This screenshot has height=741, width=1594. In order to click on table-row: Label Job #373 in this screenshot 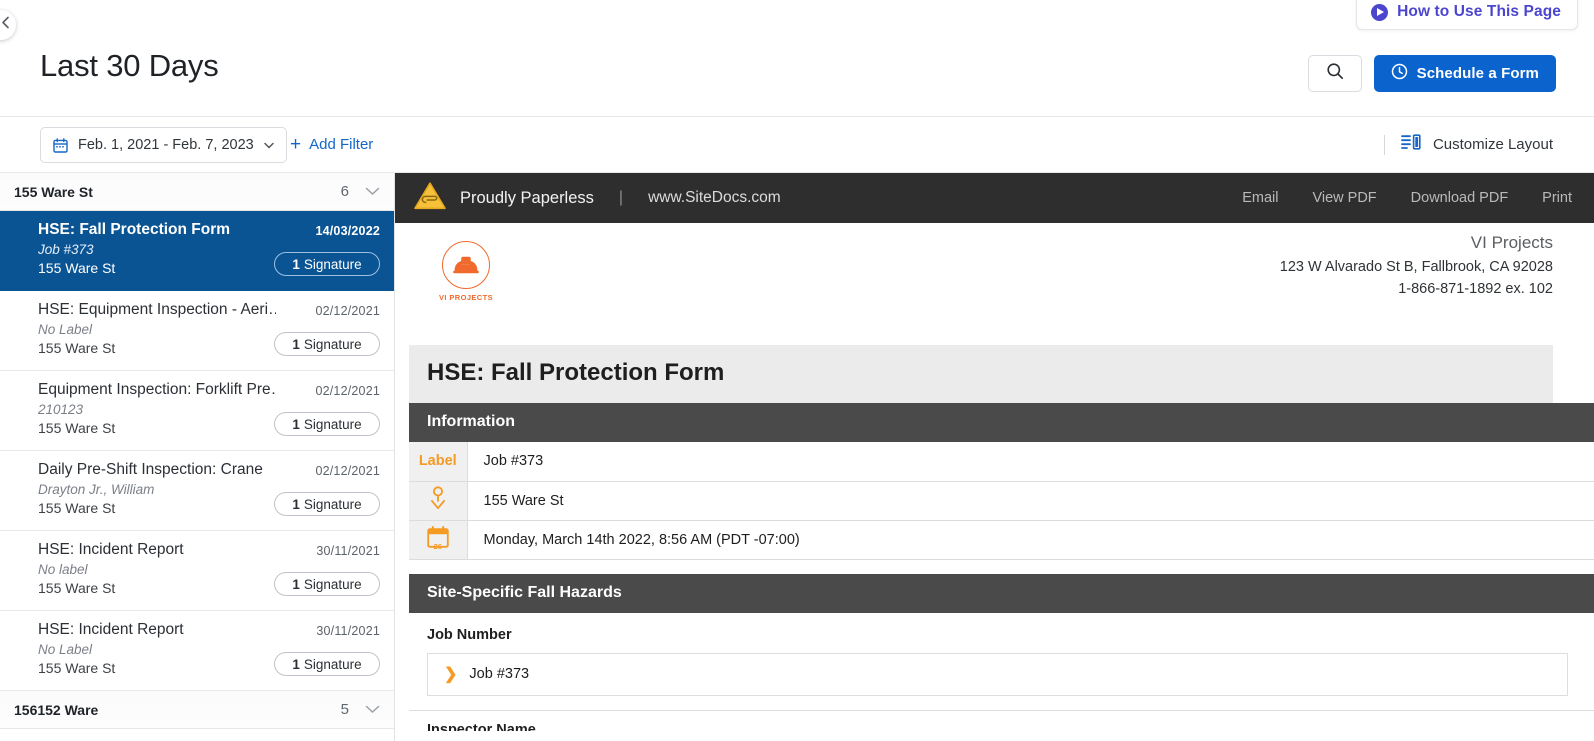, I will do `click(1001, 462)`.